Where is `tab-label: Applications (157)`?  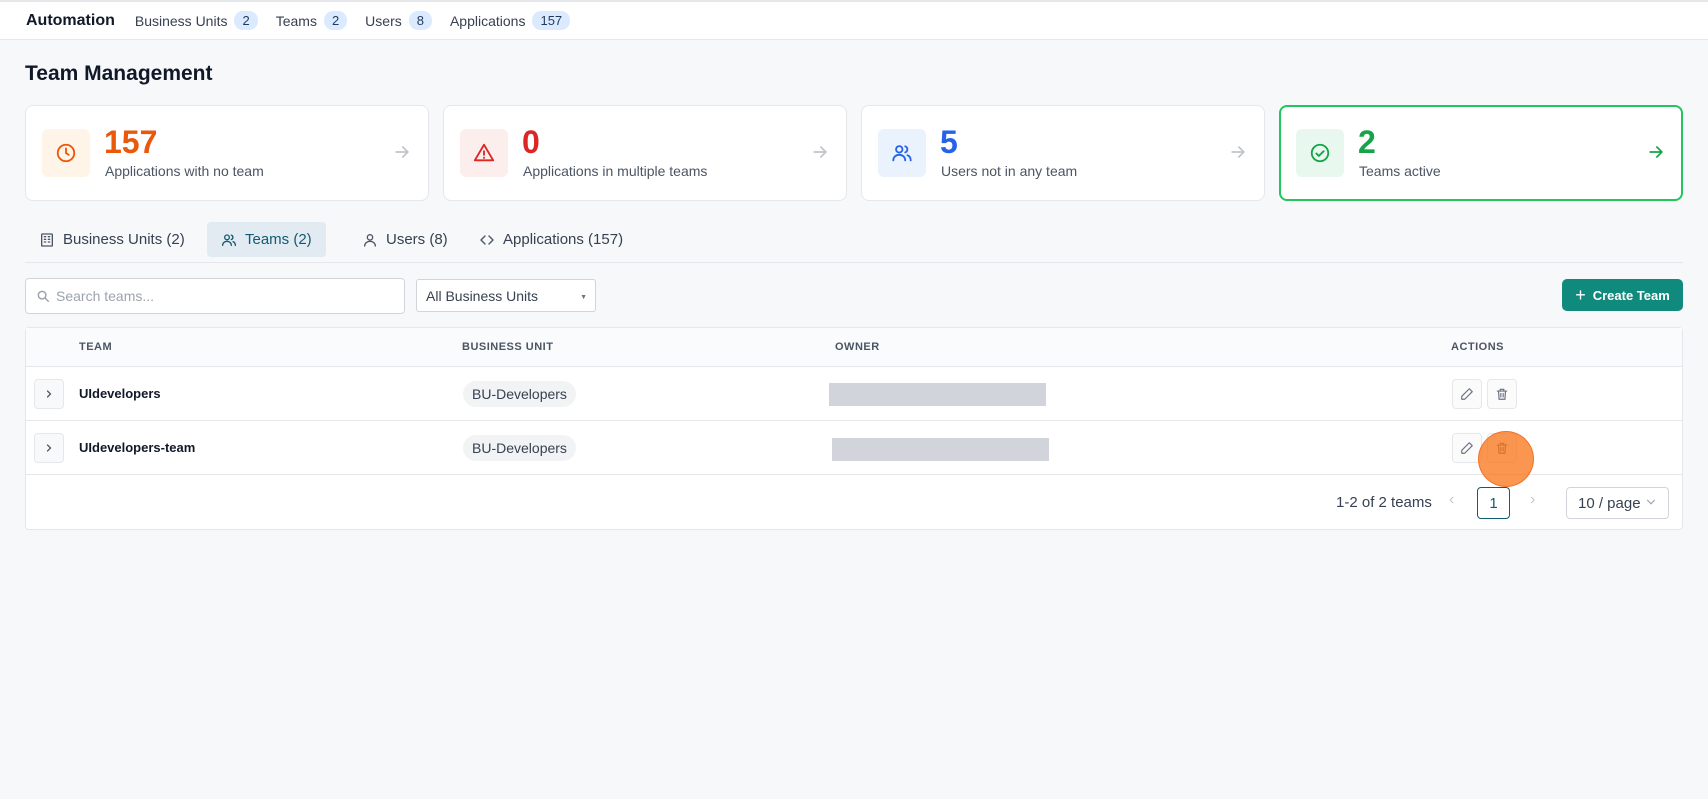
tab-label: Applications (157) is located at coordinates (563, 239).